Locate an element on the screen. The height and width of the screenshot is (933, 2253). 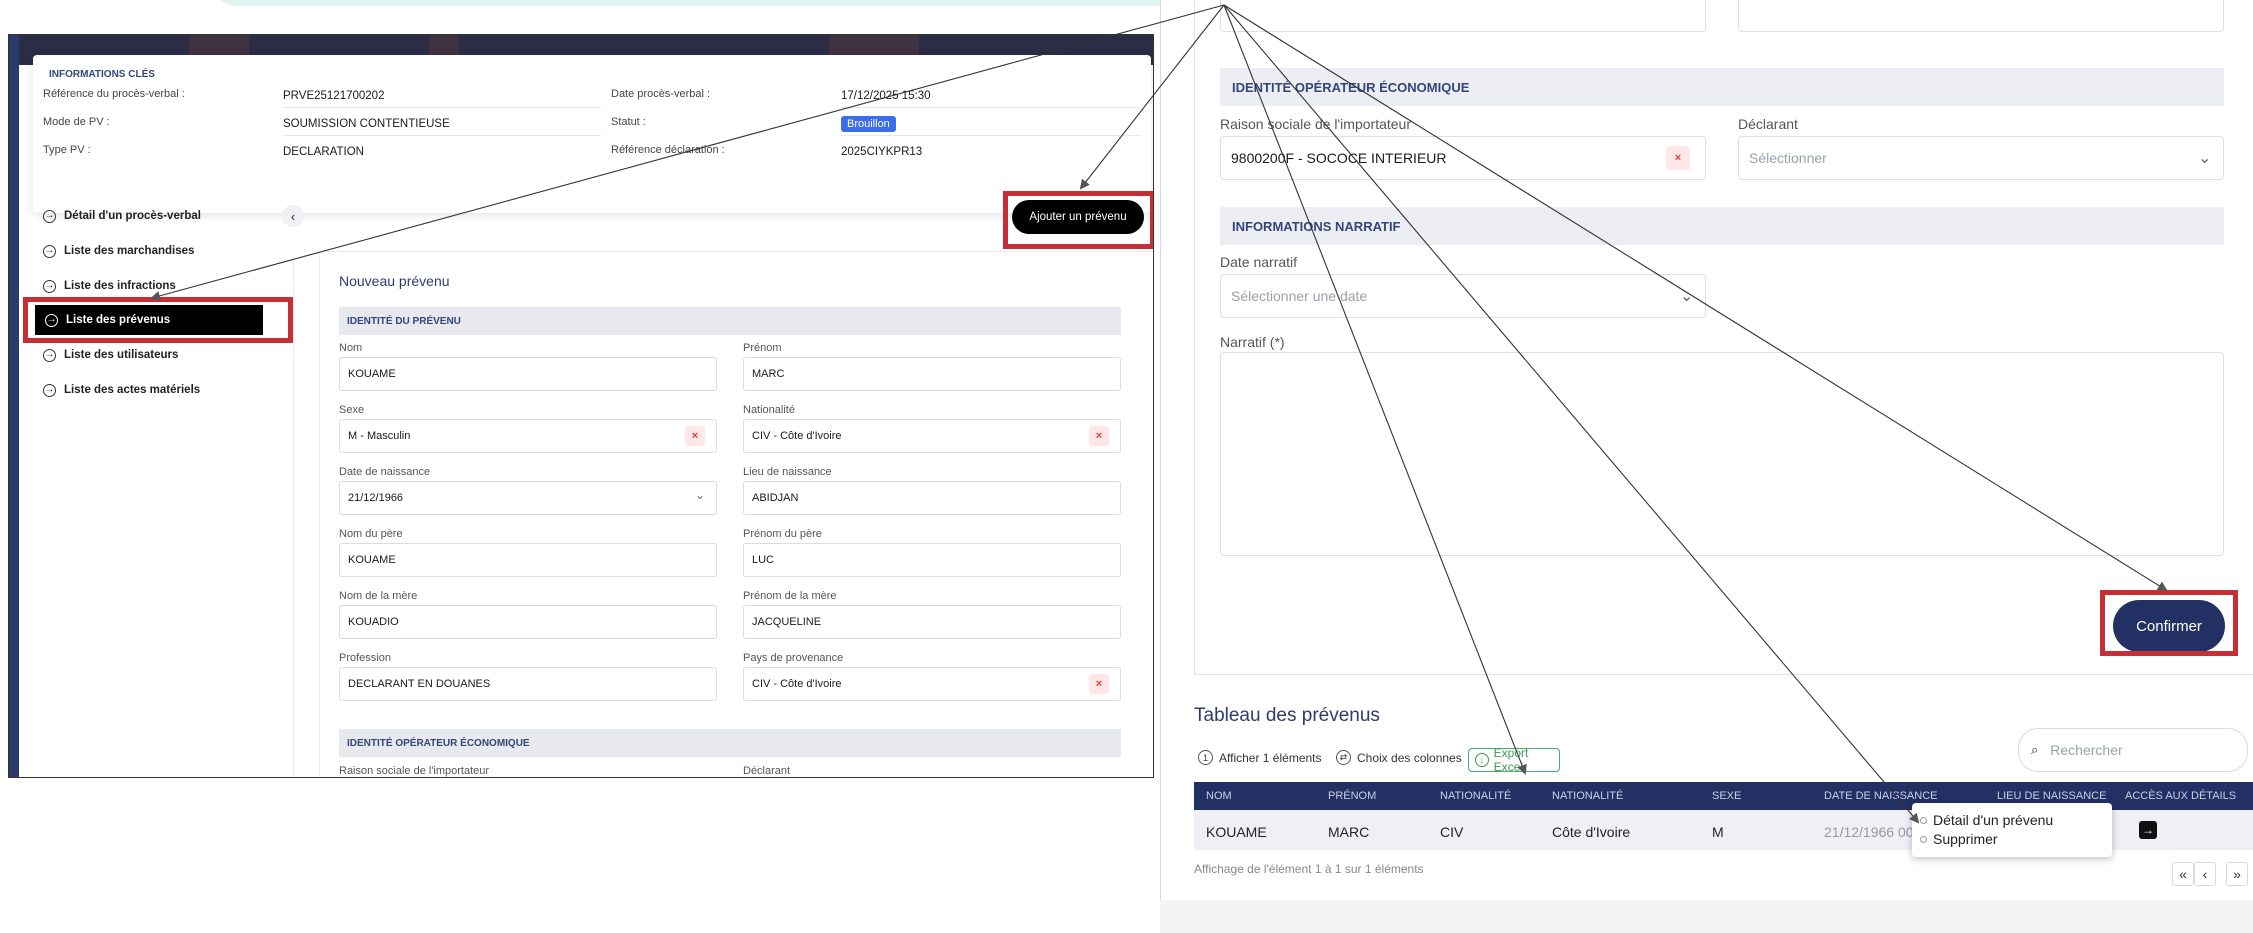
col-nationalite: NATIONALITÉ is located at coordinates (1587, 796).